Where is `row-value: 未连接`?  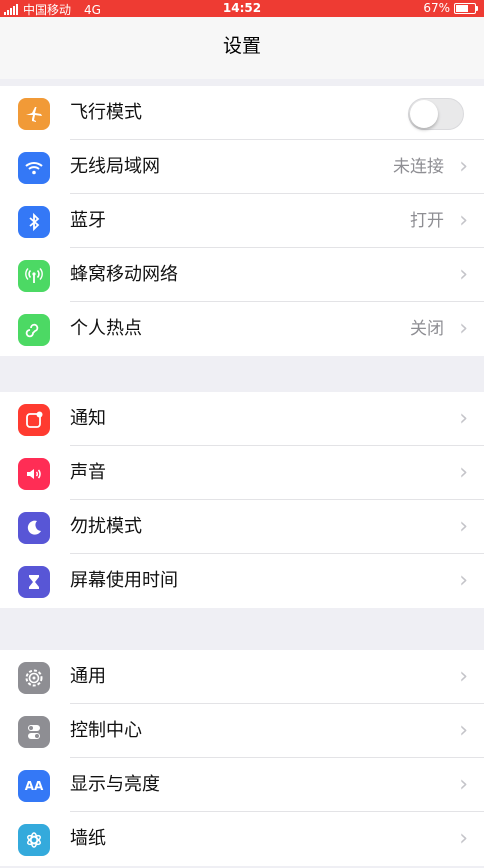 row-value: 未连接 is located at coordinates (418, 167).